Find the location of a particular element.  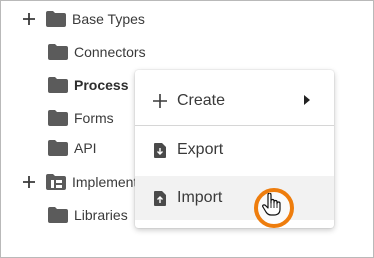

tree-item-label: Base Types is located at coordinates (108, 19).